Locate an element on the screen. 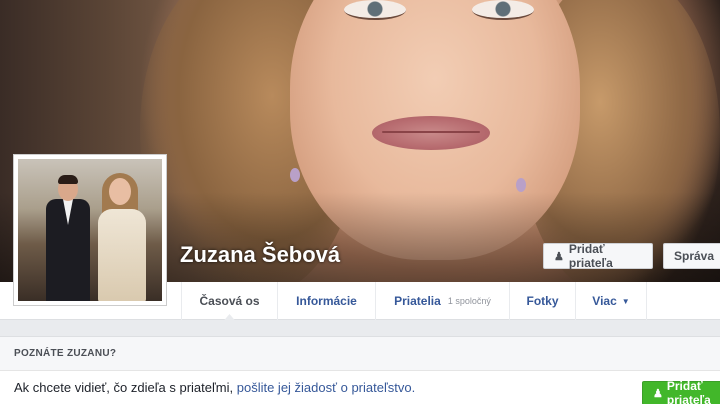  tab-photos-label: Fotky is located at coordinates (542, 301).